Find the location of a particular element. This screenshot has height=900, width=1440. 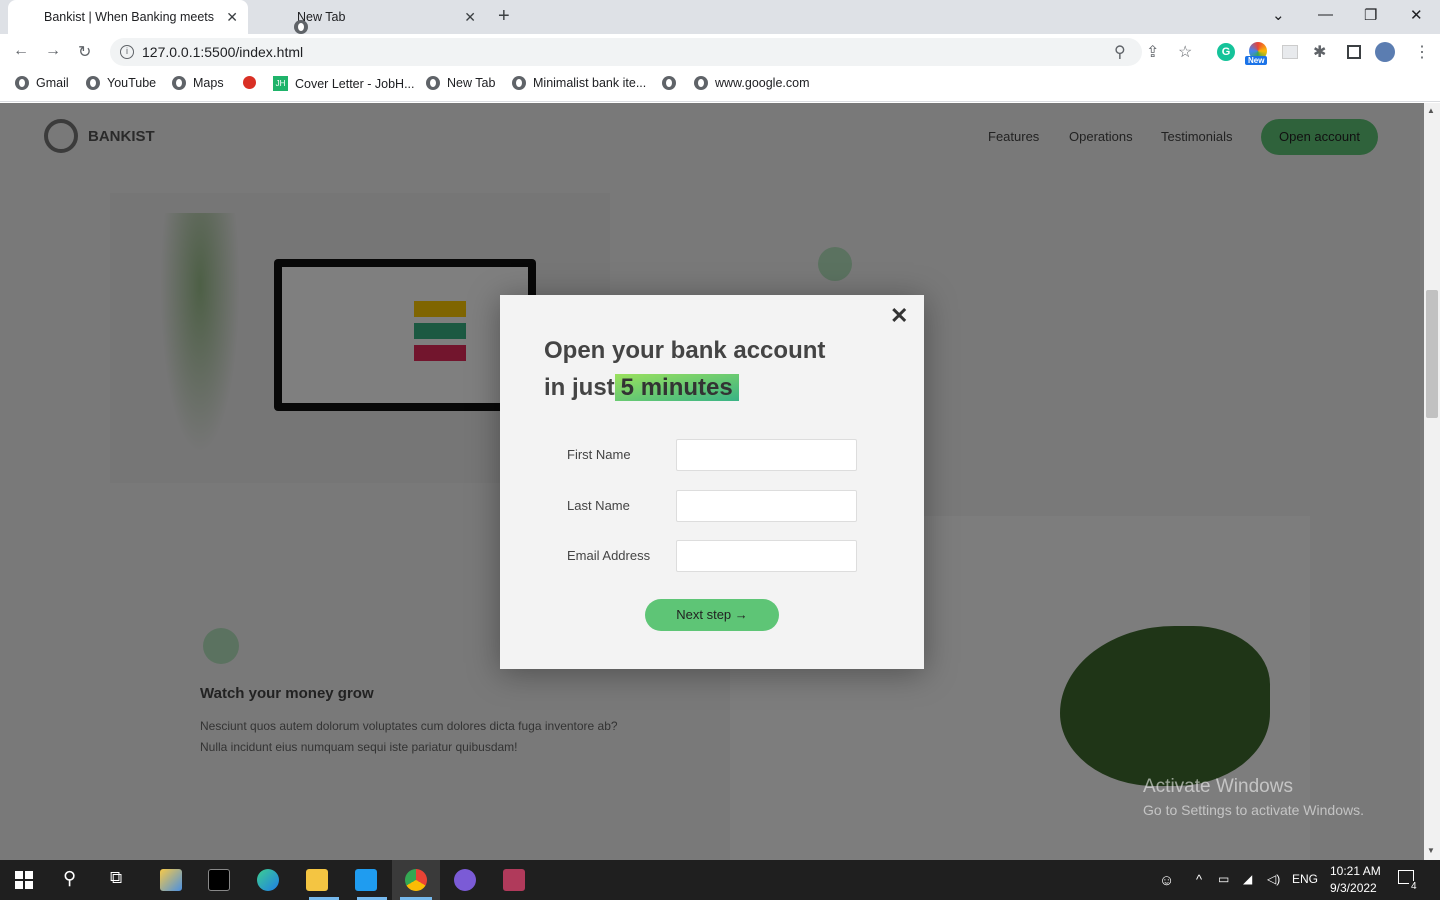

activate-windows-title: Activate Windows is located at coordinates (1218, 786).